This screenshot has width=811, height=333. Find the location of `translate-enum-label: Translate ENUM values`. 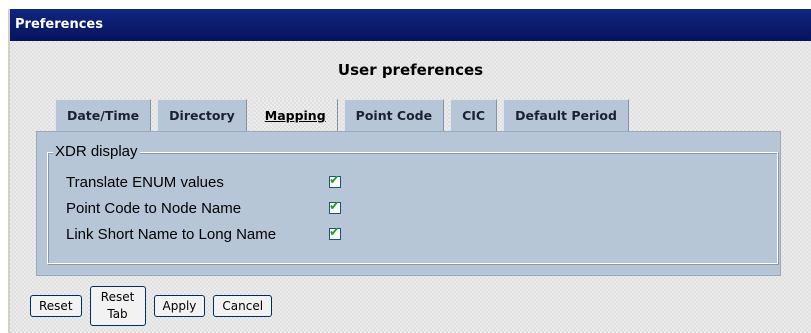

translate-enum-label: Translate ENUM values is located at coordinates (145, 182).